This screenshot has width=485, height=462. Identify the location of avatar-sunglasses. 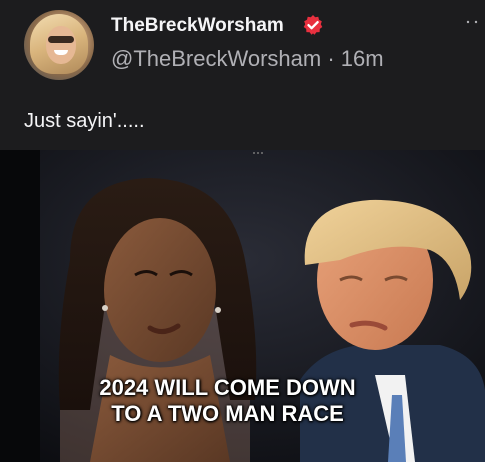
(61, 39).